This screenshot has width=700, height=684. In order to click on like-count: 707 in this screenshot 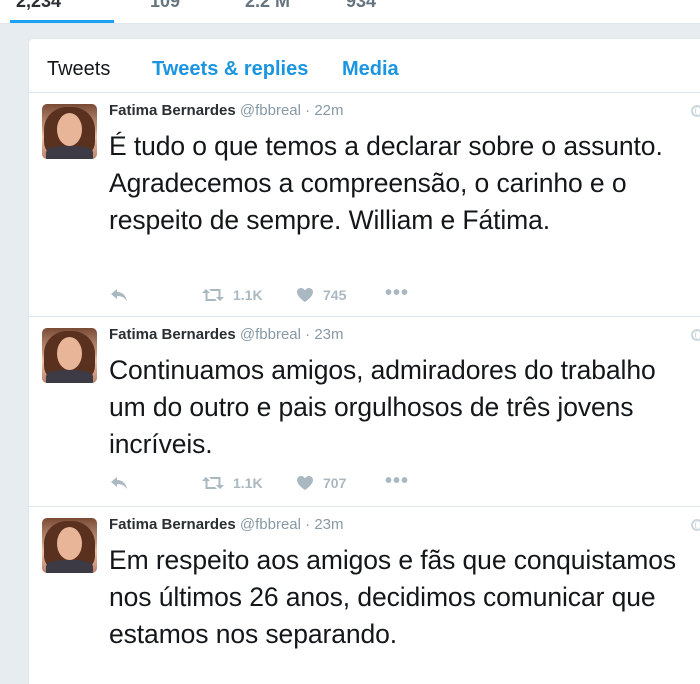, I will do `click(335, 483)`.